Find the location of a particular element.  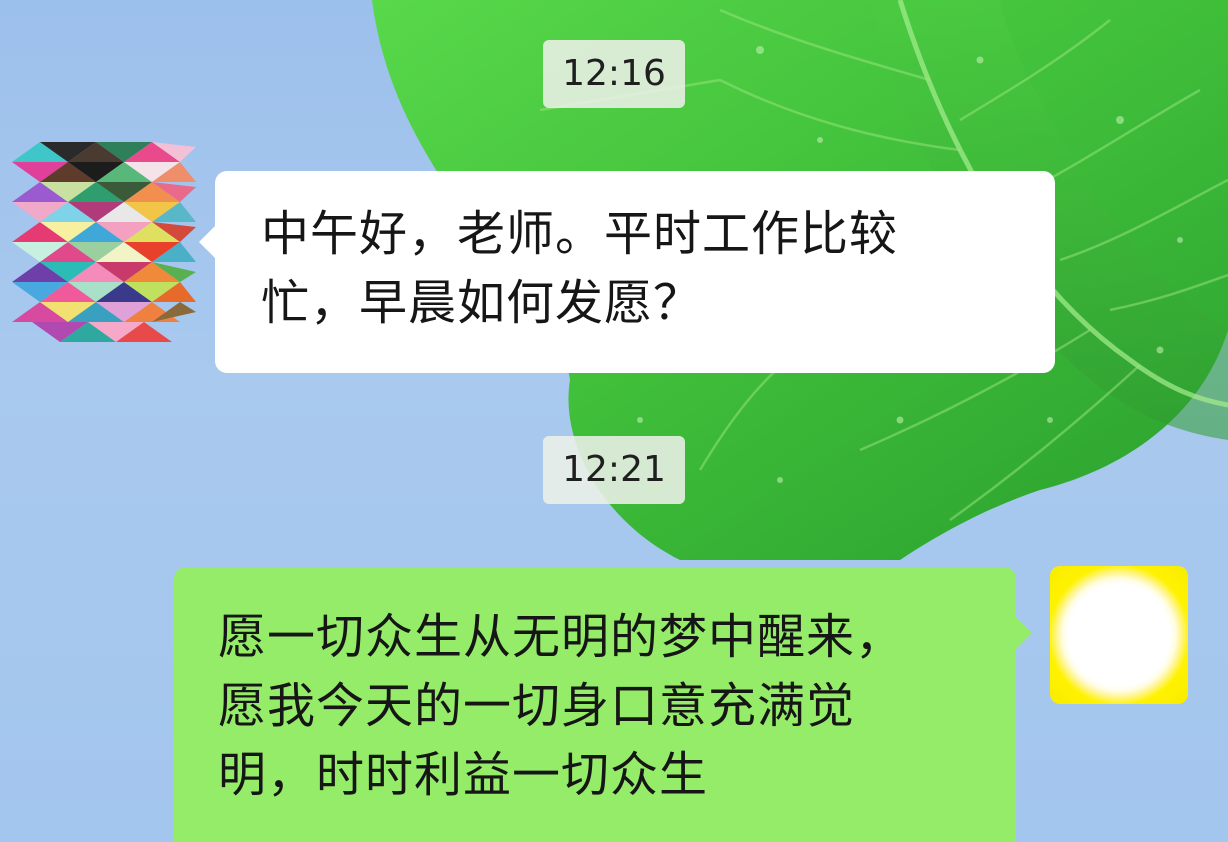

sun-avatar-icon is located at coordinates (1119, 635).